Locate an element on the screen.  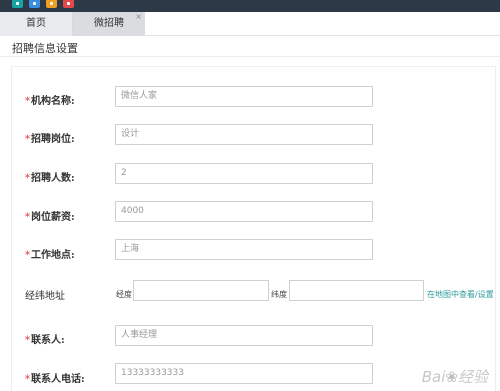
position-label: *招聘岗位: is located at coordinates (50, 137).